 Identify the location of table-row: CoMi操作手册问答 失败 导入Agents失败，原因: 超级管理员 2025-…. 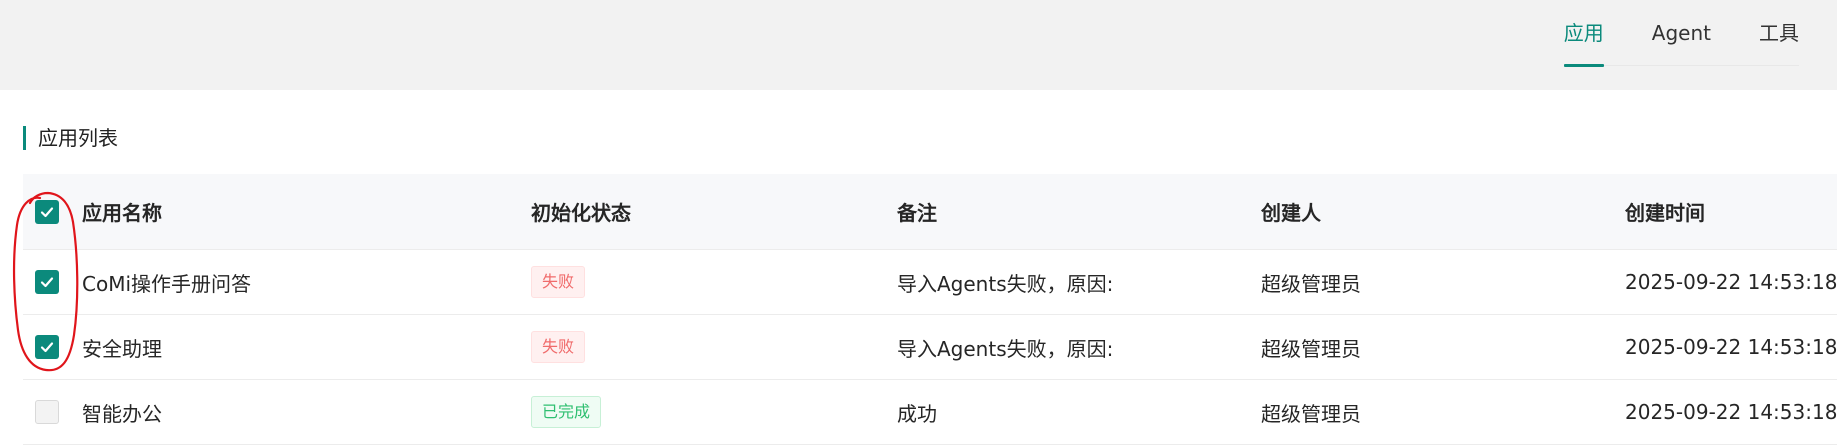
(930, 282).